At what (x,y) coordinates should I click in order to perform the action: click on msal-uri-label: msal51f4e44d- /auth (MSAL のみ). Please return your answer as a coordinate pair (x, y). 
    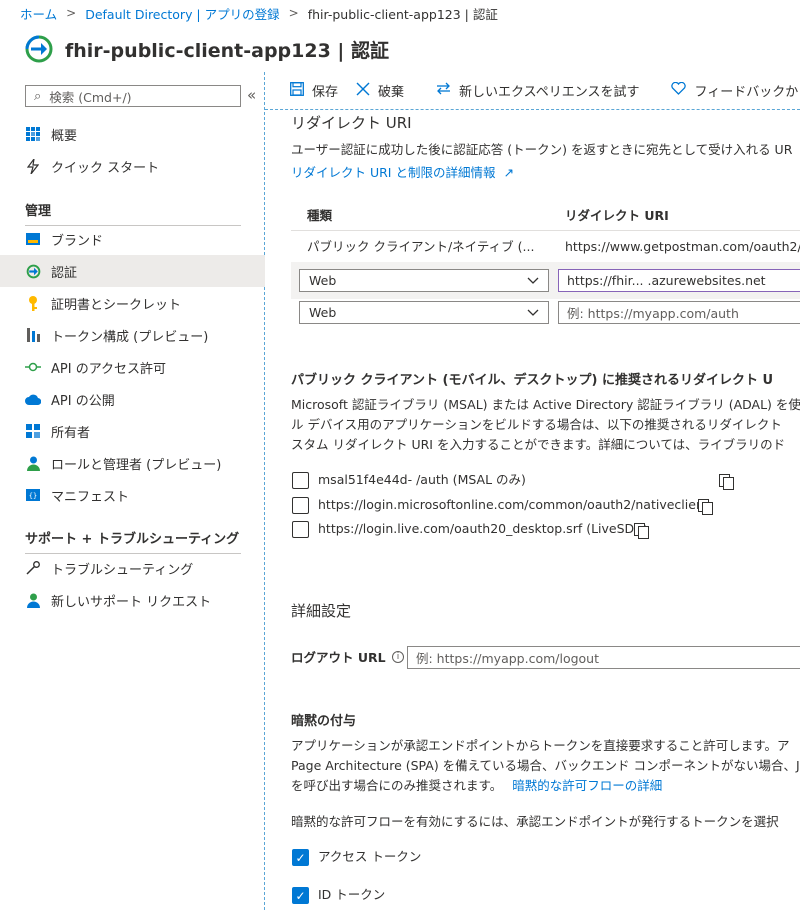
    Looking at the image, I should click on (422, 479).